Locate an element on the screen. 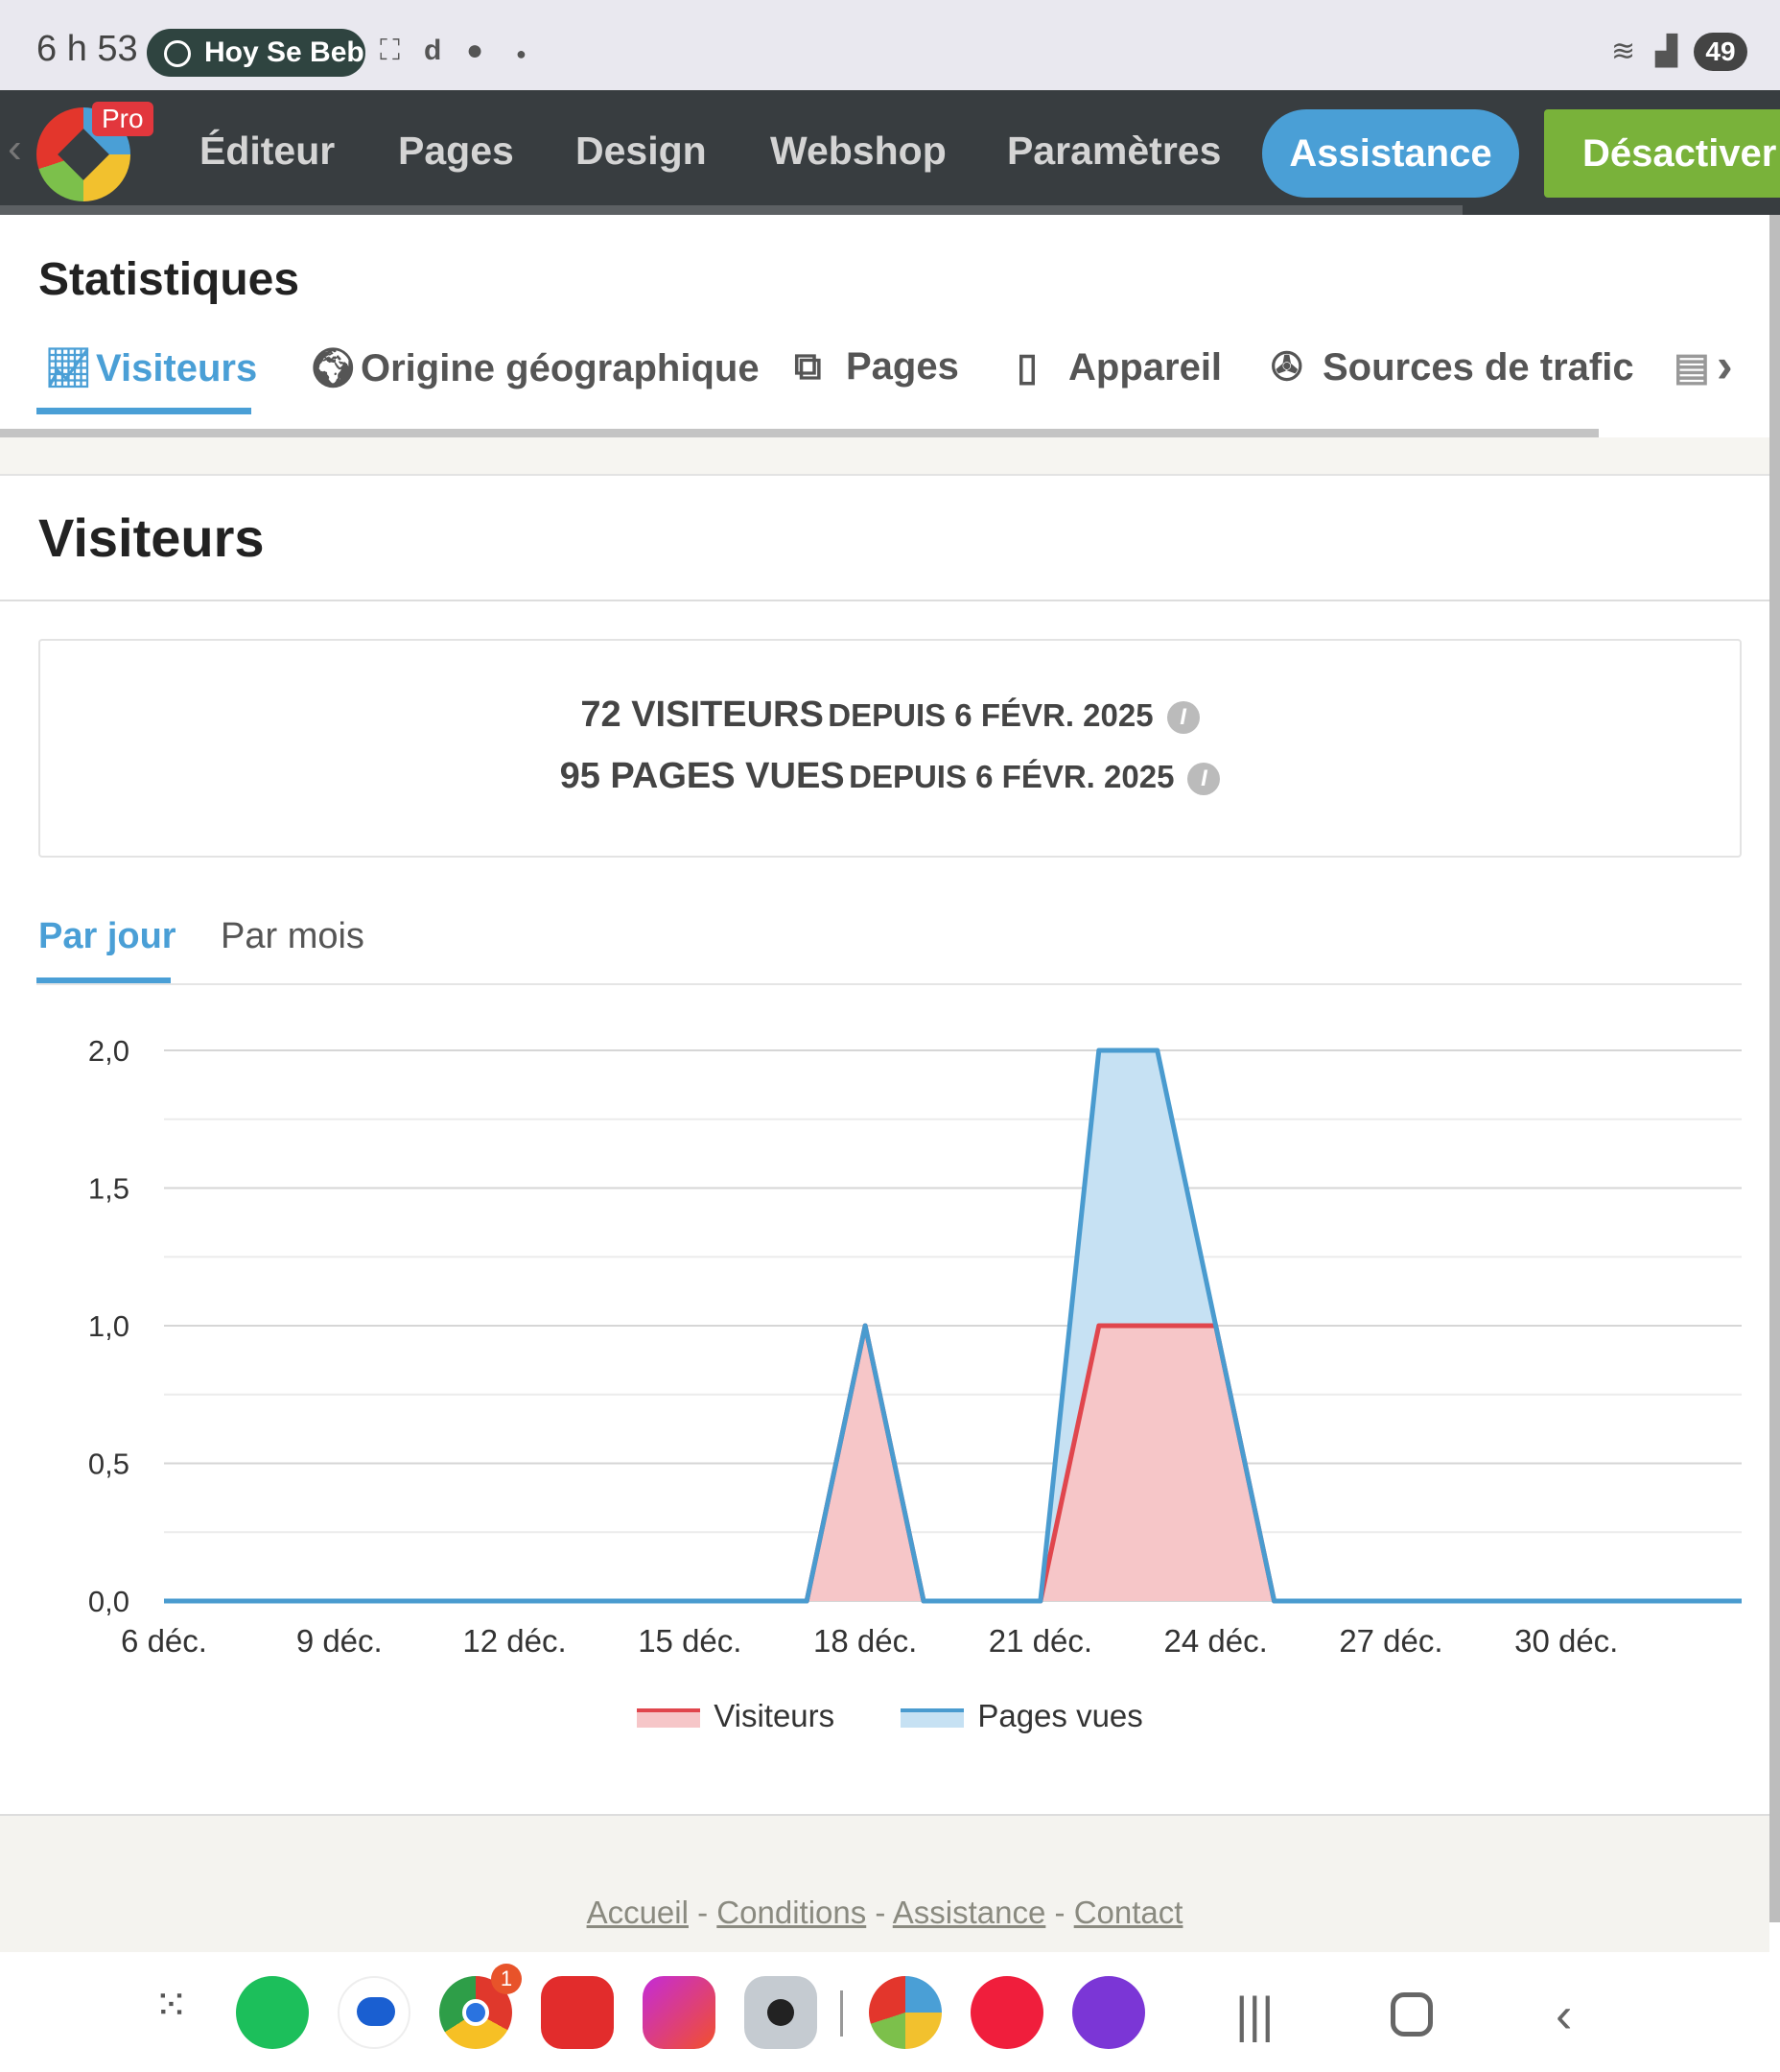 The image size is (1780, 2072). y-tick-label: 1,0 is located at coordinates (109, 1326).